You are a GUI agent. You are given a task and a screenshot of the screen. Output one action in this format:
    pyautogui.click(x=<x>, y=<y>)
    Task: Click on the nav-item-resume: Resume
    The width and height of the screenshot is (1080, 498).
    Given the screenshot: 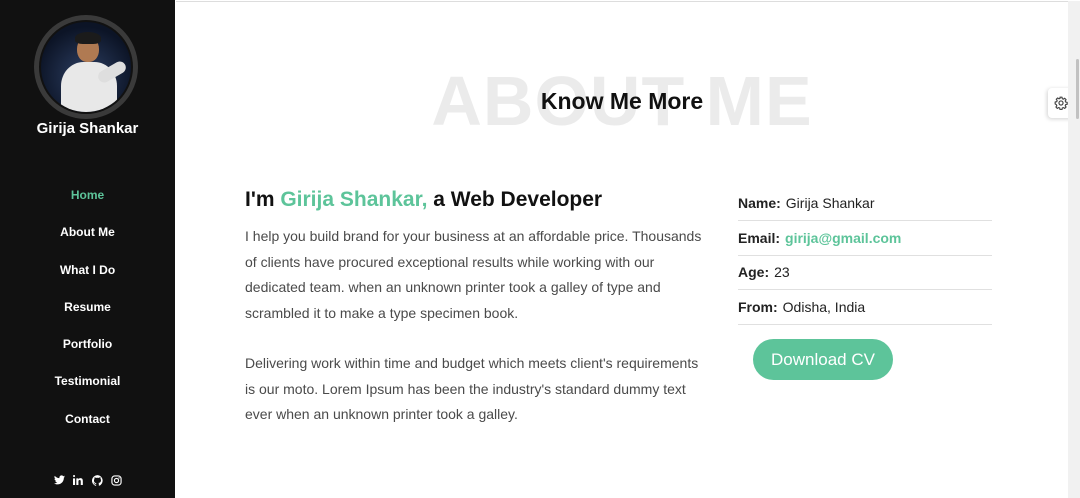 What is the action you would take?
    pyautogui.click(x=87, y=306)
    